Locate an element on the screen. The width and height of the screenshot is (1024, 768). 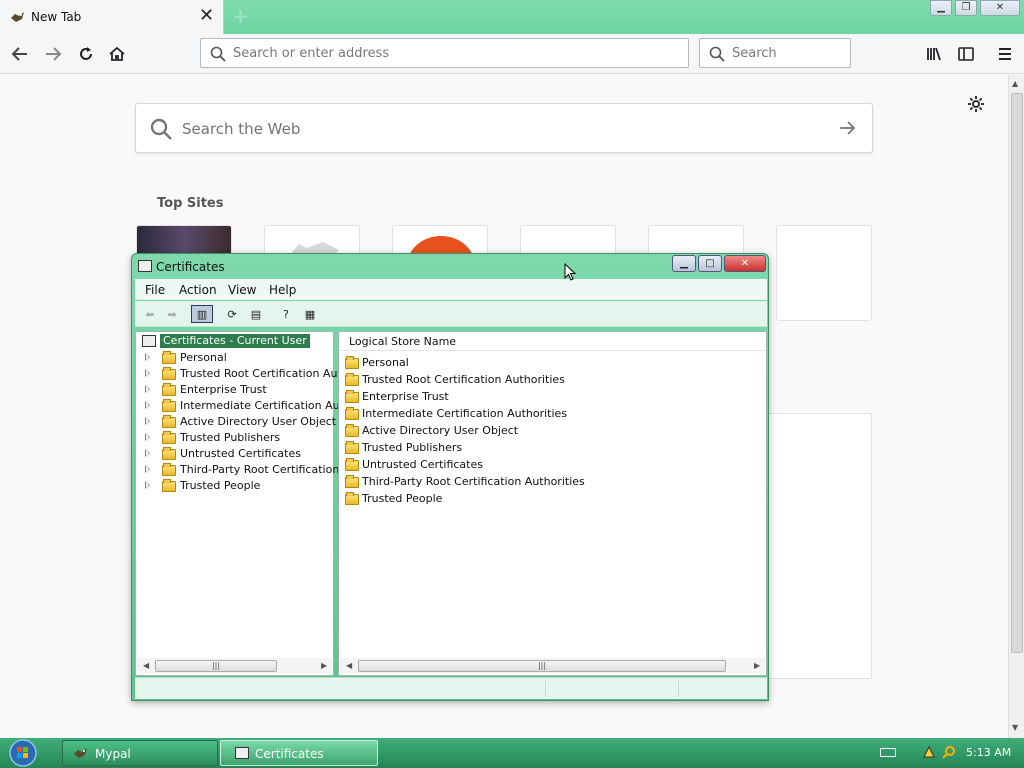
column-header: Logical Store Name is located at coordinates (552, 341).